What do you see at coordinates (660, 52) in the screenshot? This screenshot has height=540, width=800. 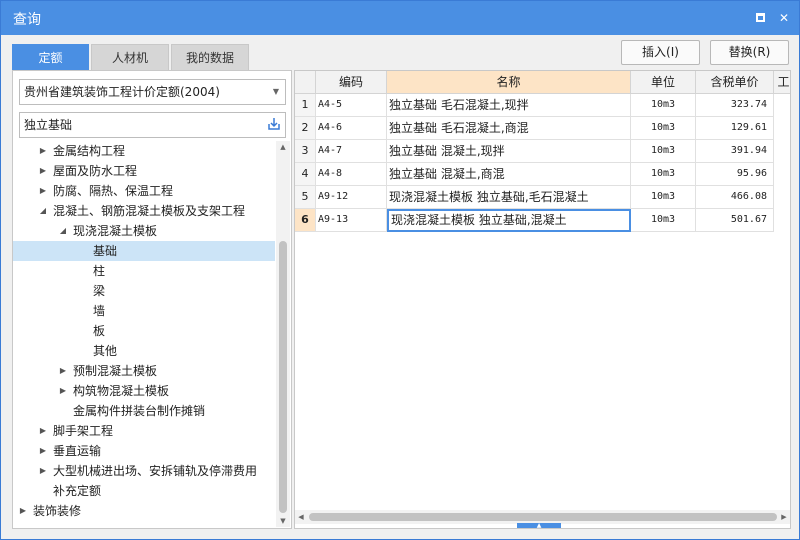 I see `insert-button: 插入(I)` at bounding box center [660, 52].